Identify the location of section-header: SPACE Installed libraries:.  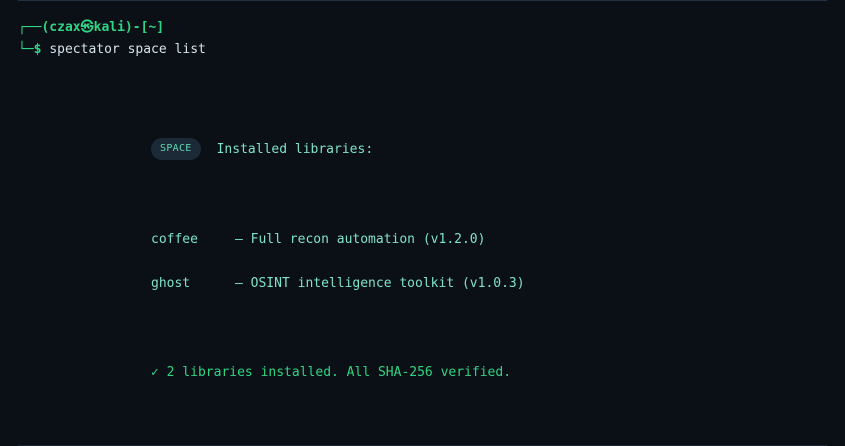
(262, 149).